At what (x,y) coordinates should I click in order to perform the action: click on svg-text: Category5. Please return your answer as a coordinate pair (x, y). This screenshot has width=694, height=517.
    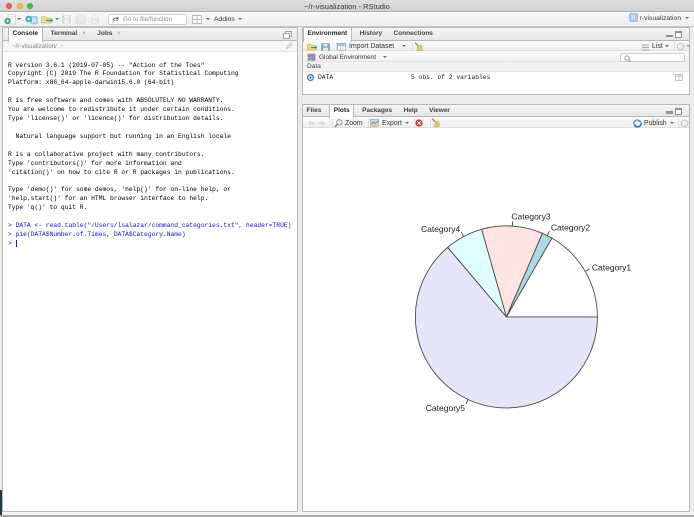
    Looking at the image, I should click on (445, 408).